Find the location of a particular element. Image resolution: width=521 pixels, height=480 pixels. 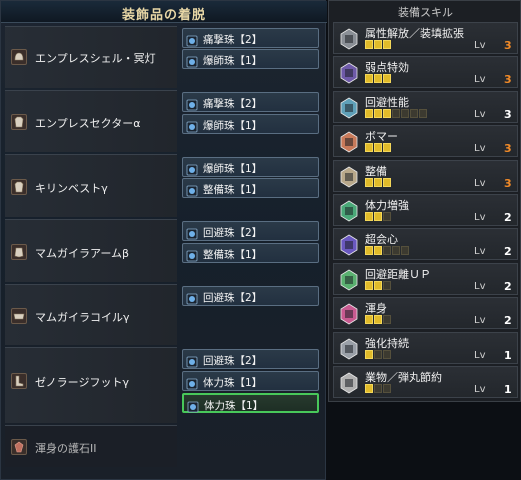

skill-name: 属性解放／装填拡張 is located at coordinates (414, 33).